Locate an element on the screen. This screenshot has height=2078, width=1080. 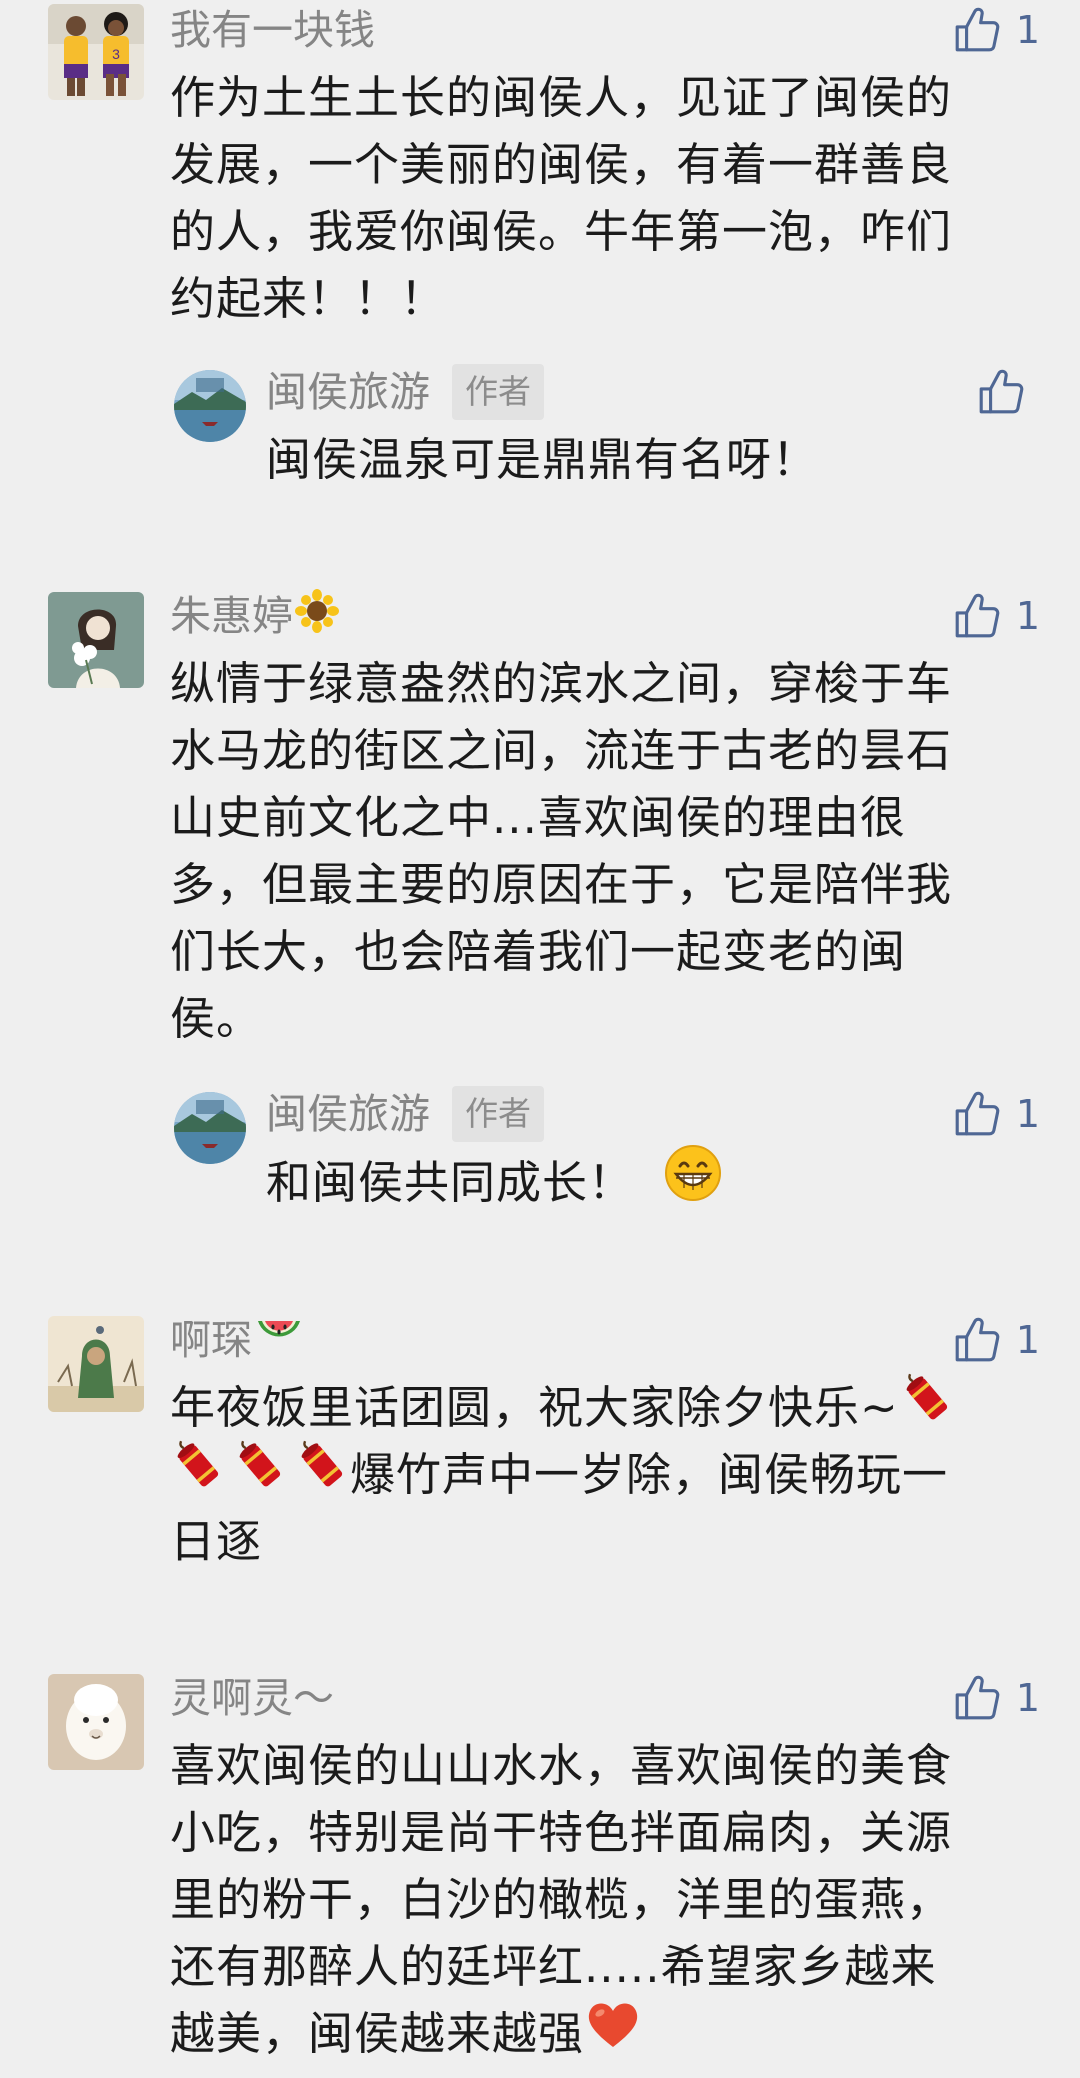
reply-text-line: 闽侯温泉可是鼎鼎有名呀！ is located at coordinates (542, 459).